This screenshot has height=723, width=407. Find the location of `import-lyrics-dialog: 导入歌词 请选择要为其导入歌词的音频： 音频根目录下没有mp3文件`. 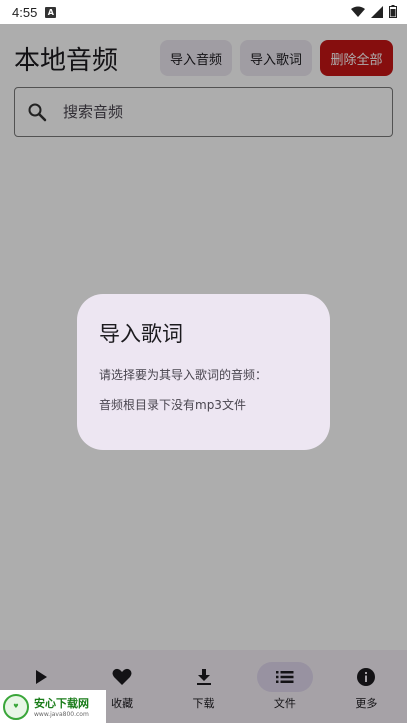

import-lyrics-dialog: 导入歌词 请选择要为其导入歌词的音频： 音频根目录下没有mp3文件 is located at coordinates (203, 372).